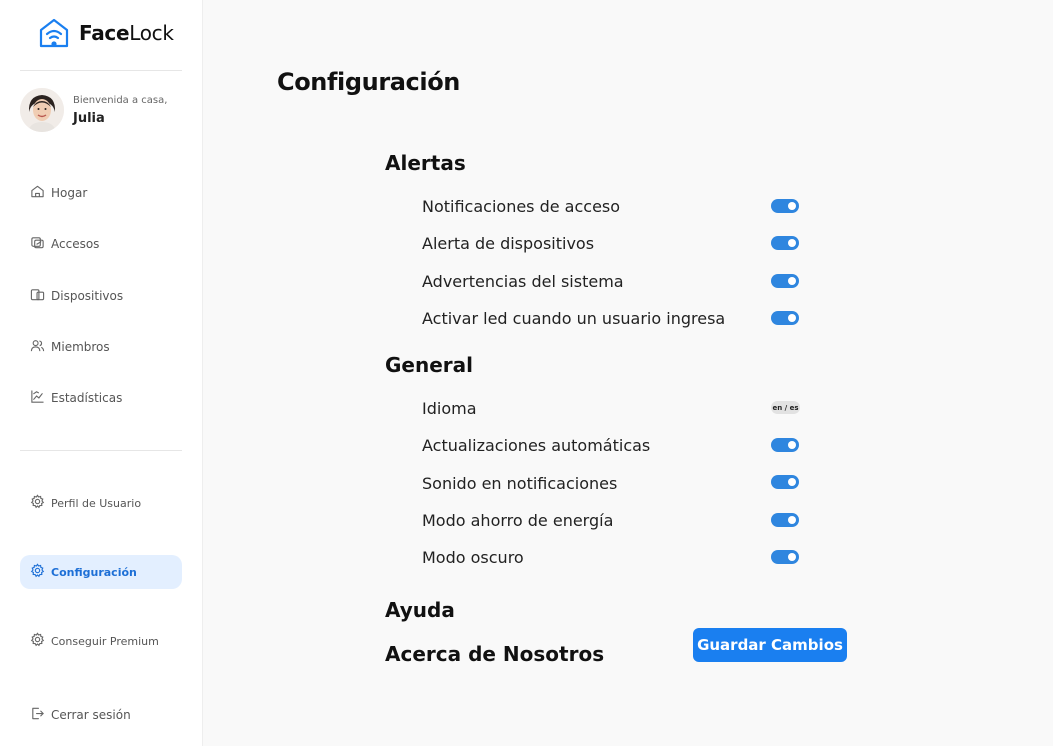  Describe the element at coordinates (785, 281) in the screenshot. I see `toggle-advertencias-del-sistema` at that location.